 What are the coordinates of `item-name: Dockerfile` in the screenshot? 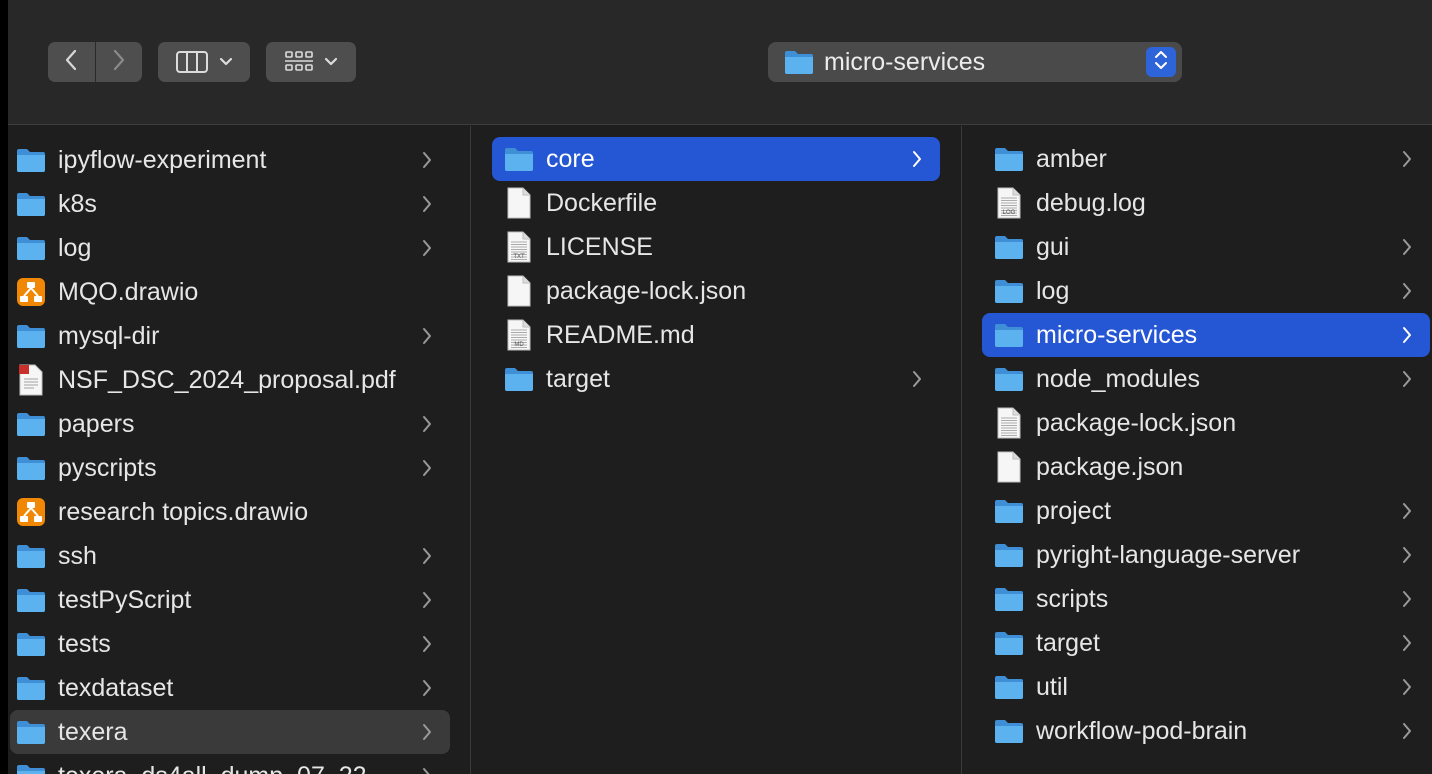 It's located at (602, 202).